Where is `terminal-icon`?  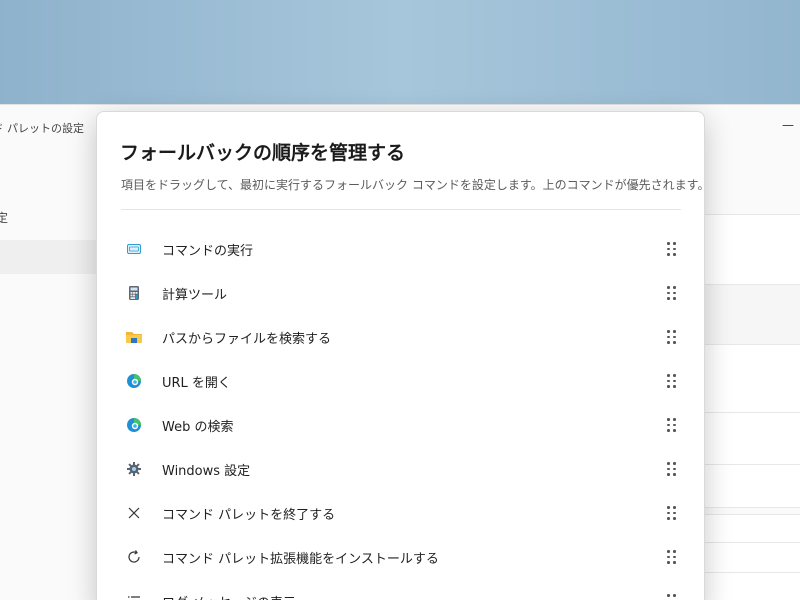 terminal-icon is located at coordinates (134, 249).